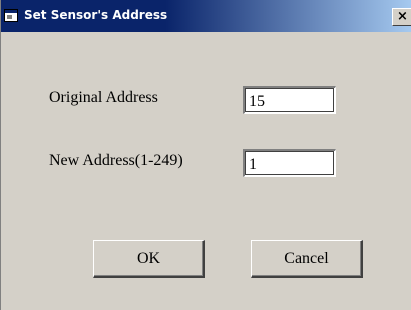 The image size is (411, 310). I want to click on new-address-input, so click(289, 163).